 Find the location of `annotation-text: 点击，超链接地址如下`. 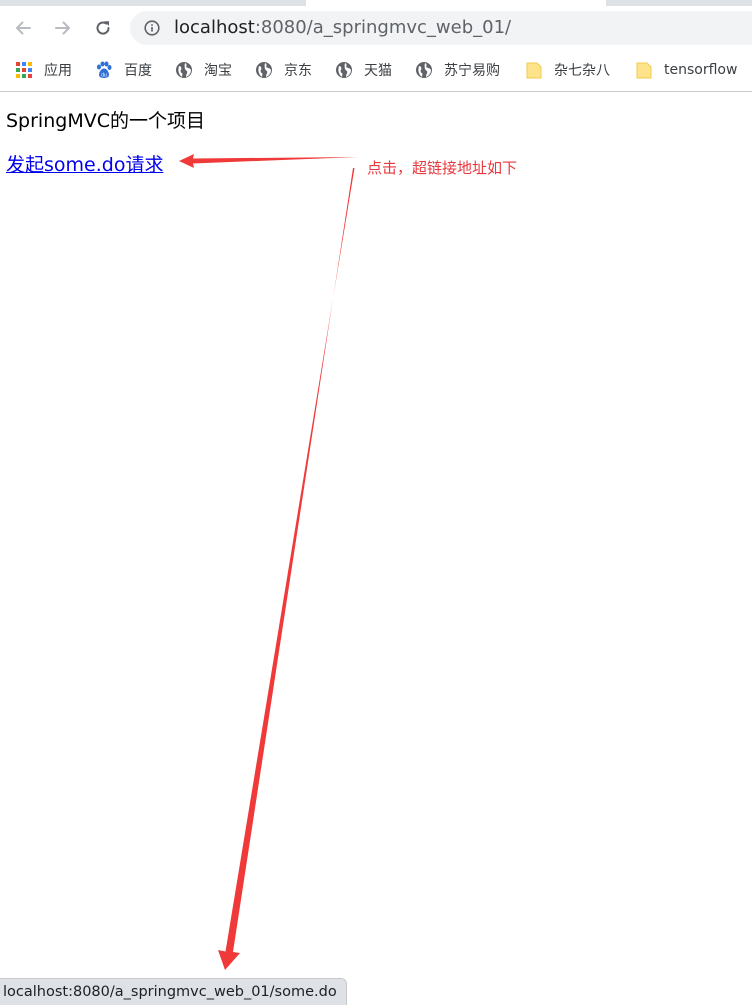

annotation-text: 点击，超链接地址如下 is located at coordinates (442, 168).